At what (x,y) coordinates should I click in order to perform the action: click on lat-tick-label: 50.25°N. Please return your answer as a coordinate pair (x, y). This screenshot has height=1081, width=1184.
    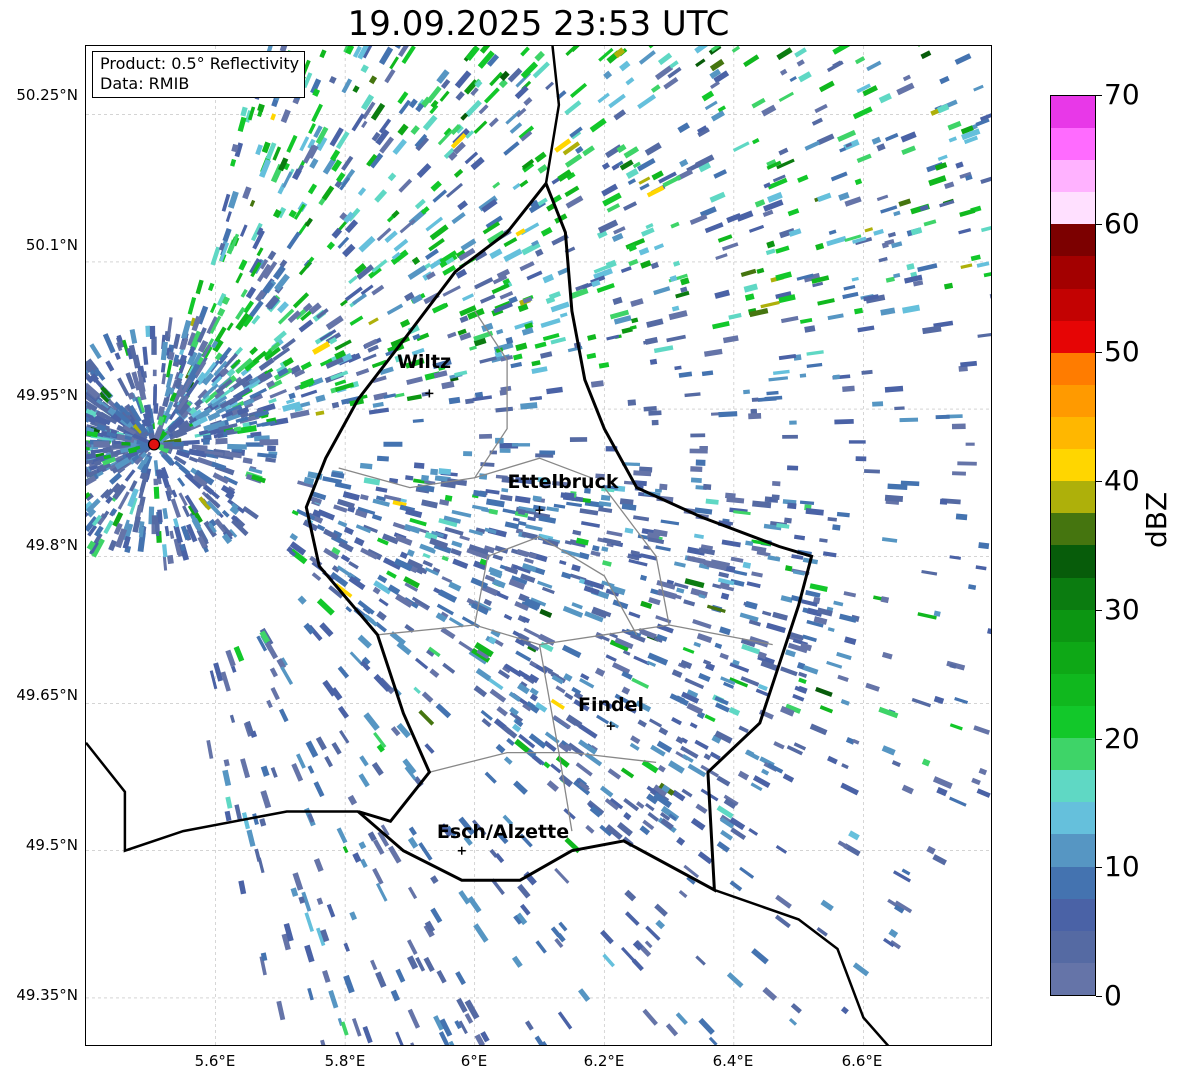
    Looking at the image, I should click on (47, 95).